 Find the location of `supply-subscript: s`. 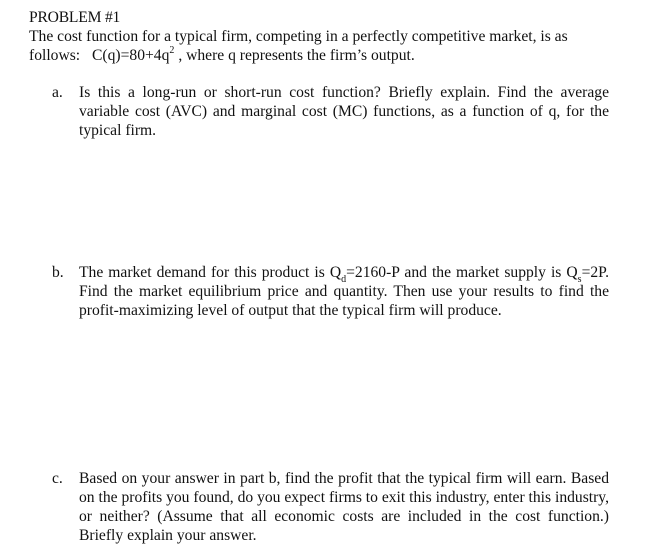

supply-subscript: s is located at coordinates (579, 280).